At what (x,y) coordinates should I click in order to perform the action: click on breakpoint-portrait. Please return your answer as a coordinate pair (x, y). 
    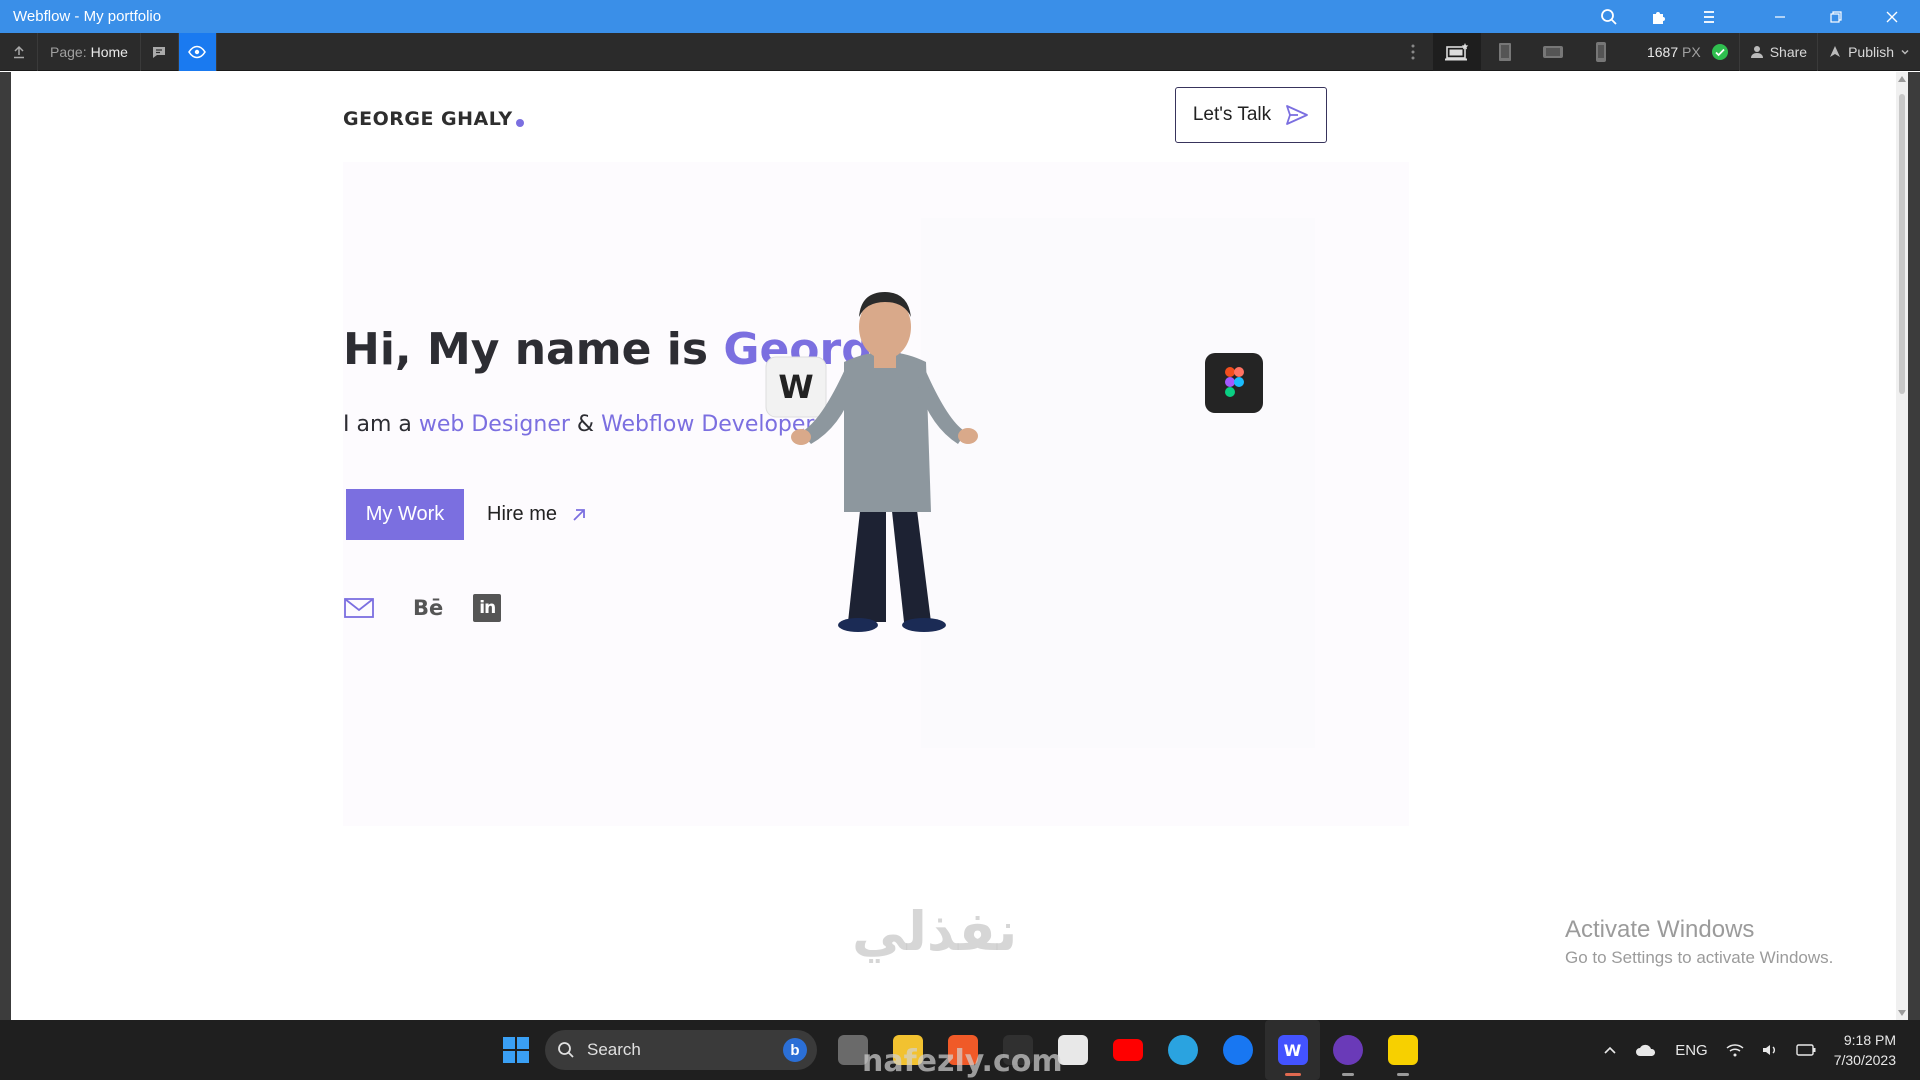
    Looking at the image, I should click on (1601, 52).